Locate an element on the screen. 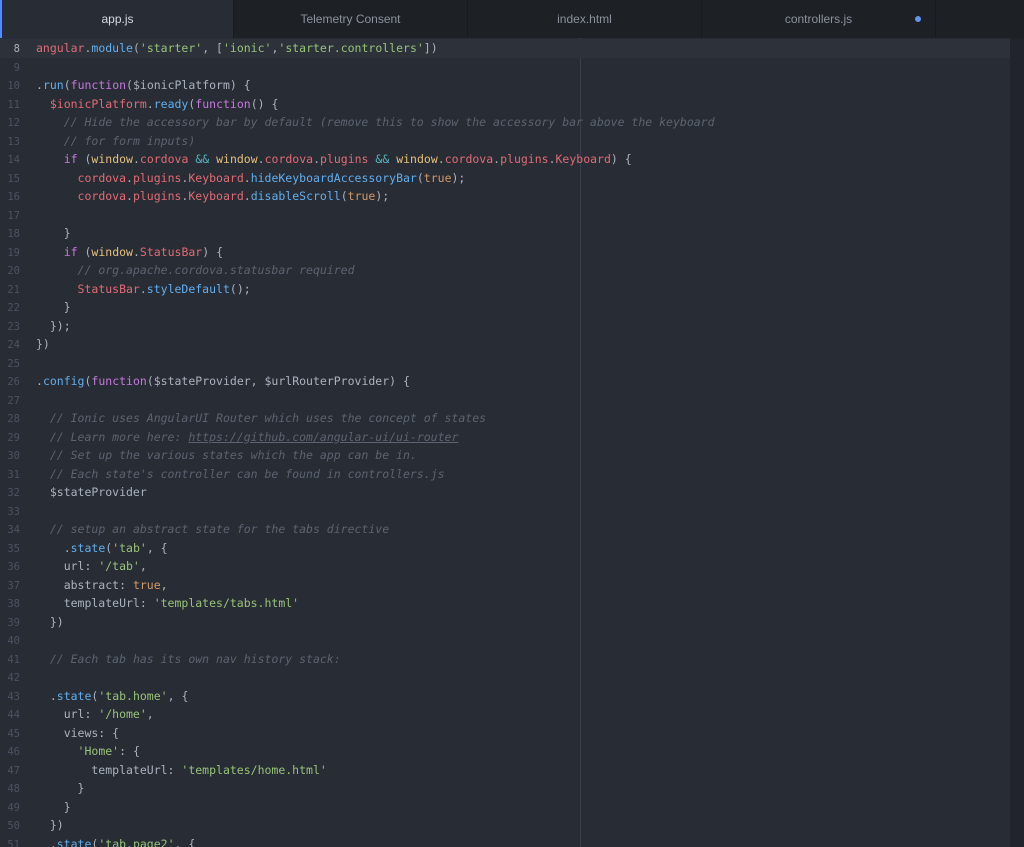  tab-controllers-js: controllers.js is located at coordinates (819, 19).